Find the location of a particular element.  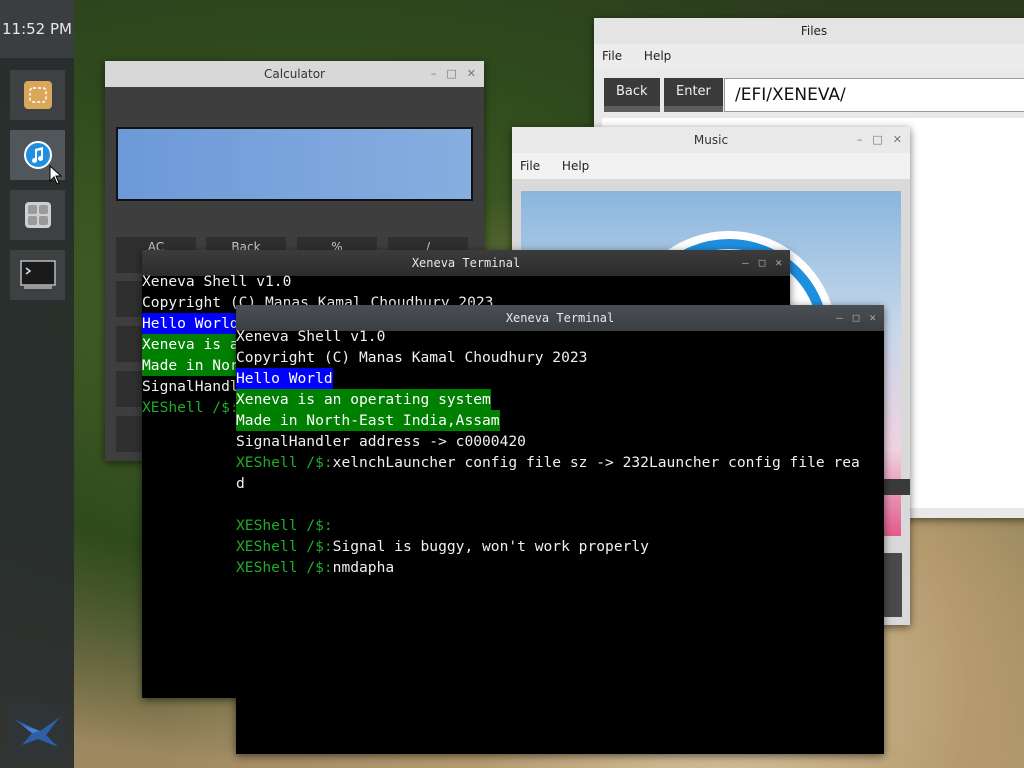

music-window-controls: – □ ✕ is located at coordinates (879, 140).